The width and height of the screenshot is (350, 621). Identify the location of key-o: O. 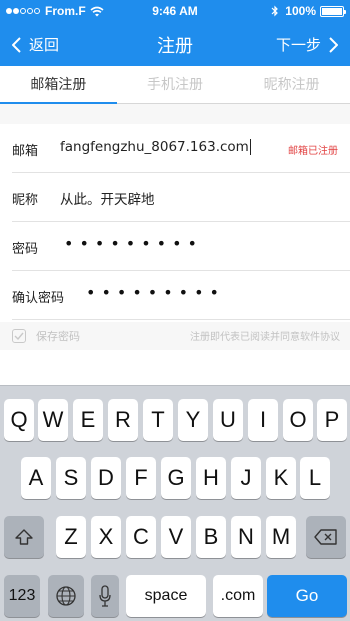
(298, 420).